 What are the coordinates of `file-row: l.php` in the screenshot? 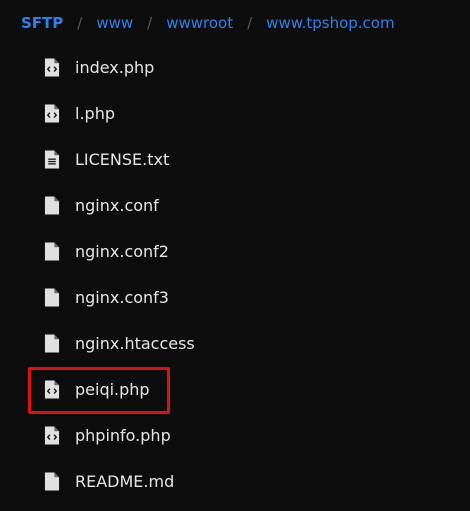 It's located at (235, 114).